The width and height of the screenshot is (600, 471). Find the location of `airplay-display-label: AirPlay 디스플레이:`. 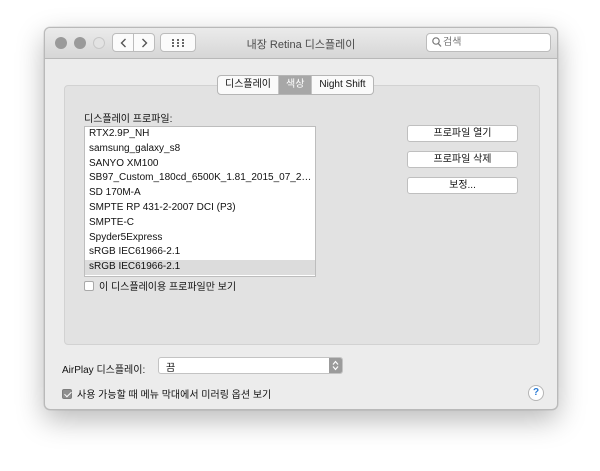

airplay-display-label: AirPlay 디스플레이: is located at coordinates (104, 370).